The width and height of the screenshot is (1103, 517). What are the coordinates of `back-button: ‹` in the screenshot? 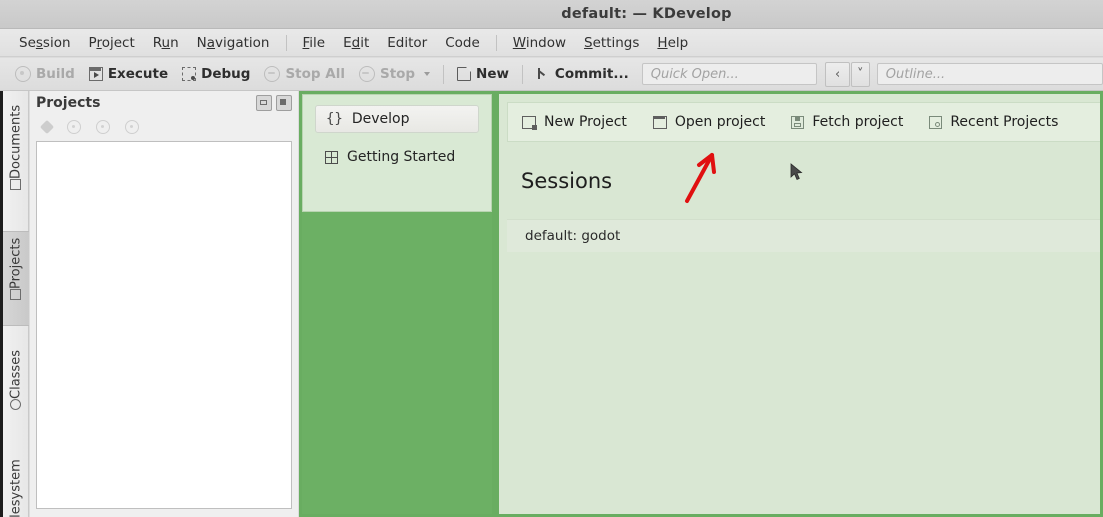 It's located at (837, 74).